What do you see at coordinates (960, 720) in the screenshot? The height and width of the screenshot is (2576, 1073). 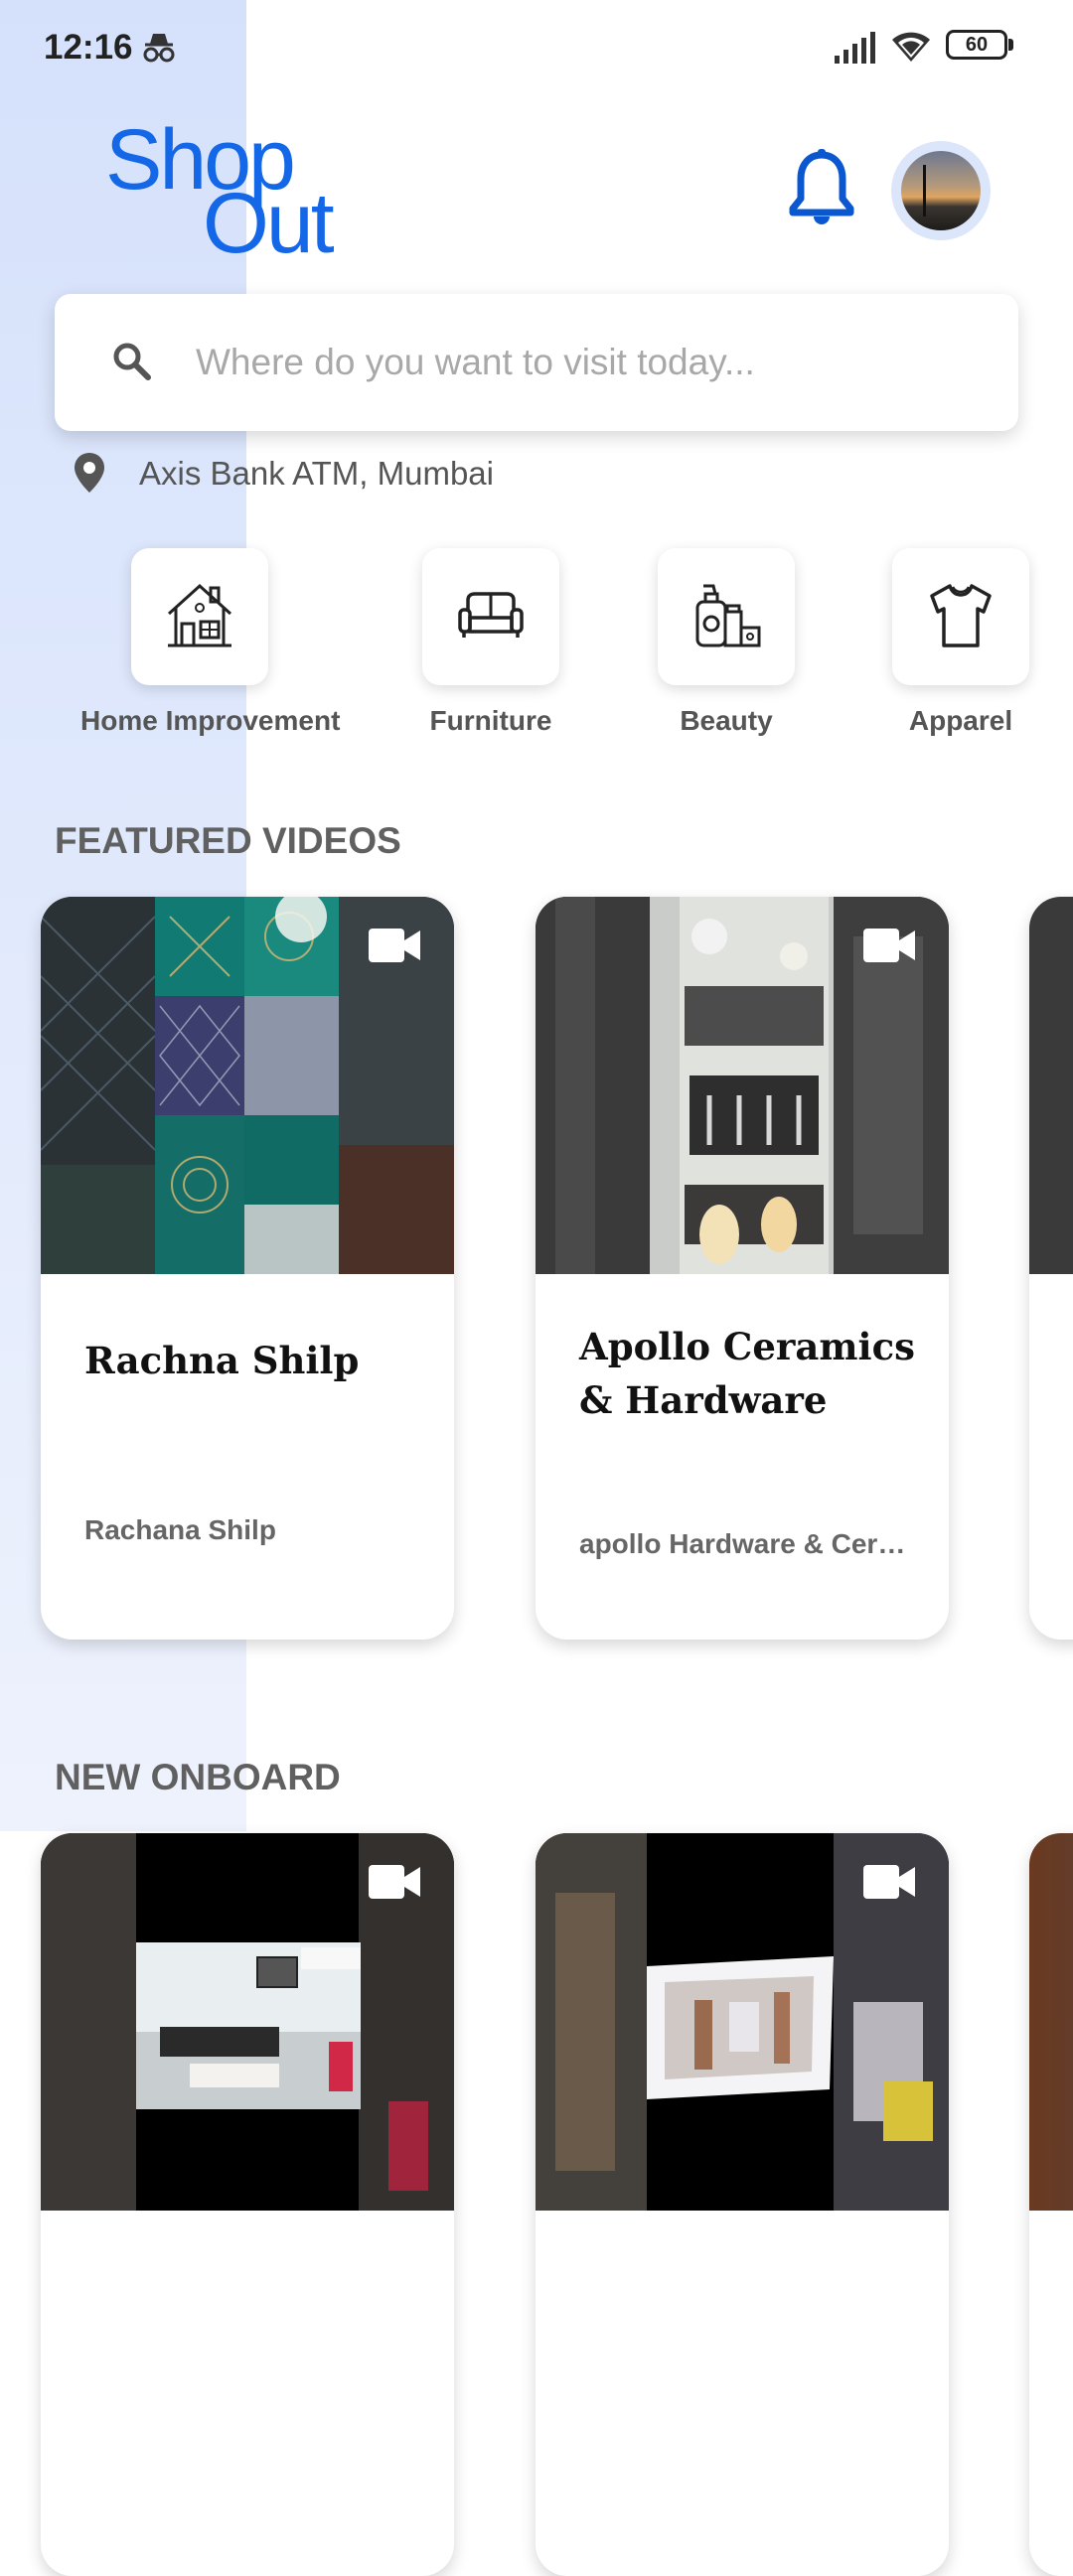 I see `category-label: Apparel` at bounding box center [960, 720].